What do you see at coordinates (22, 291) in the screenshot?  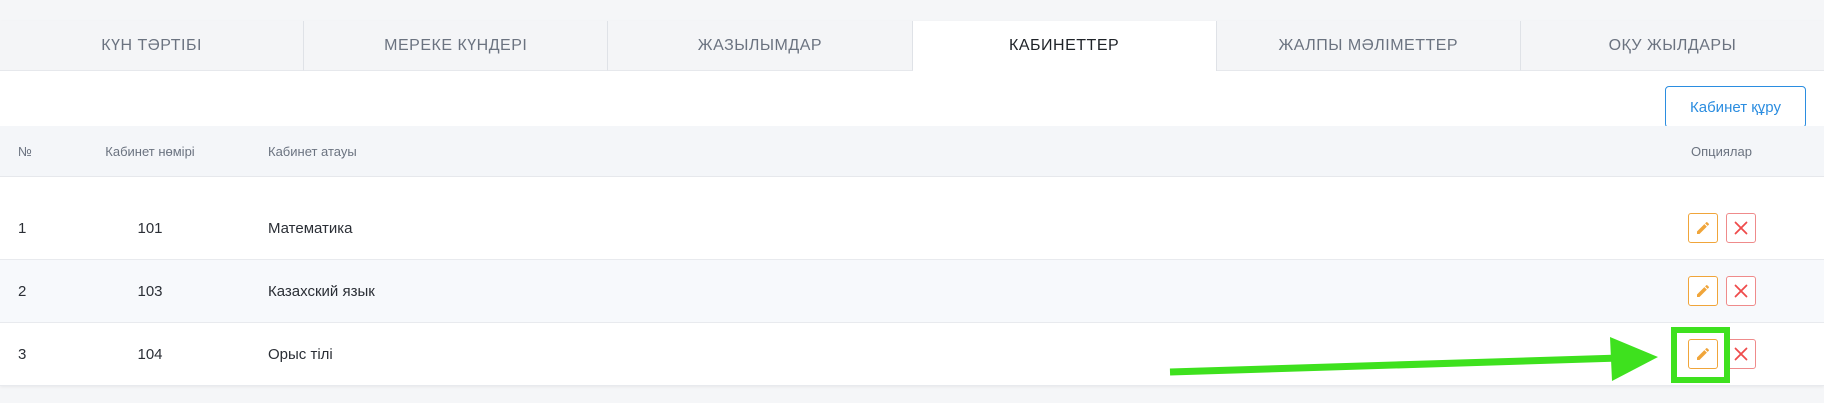 I see `row-number: 2` at bounding box center [22, 291].